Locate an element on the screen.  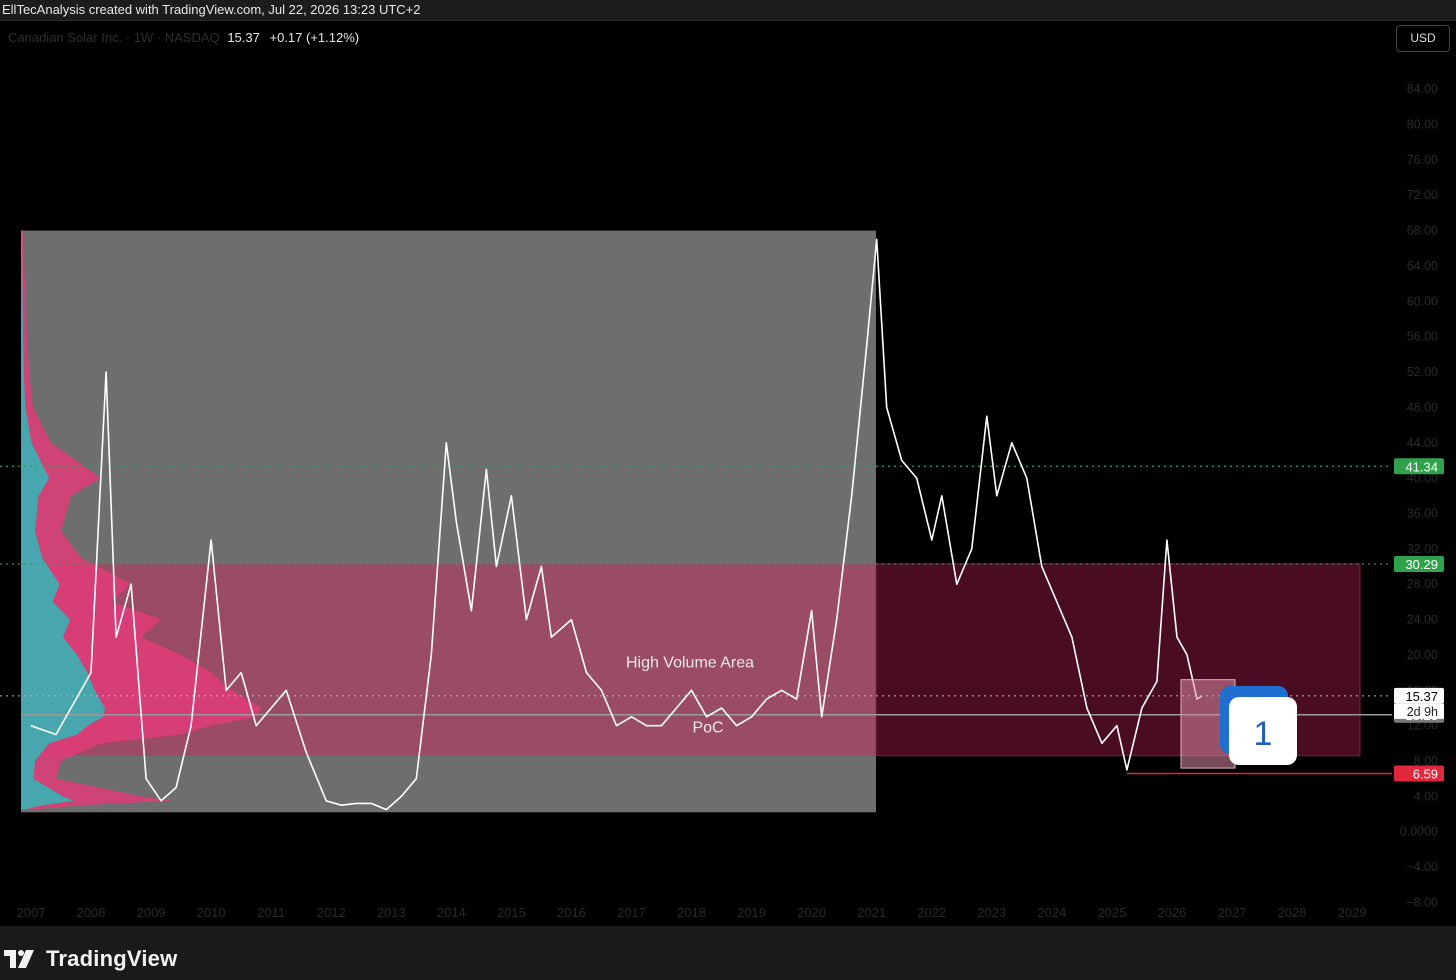
poc-label: PoC is located at coordinates (707, 728).